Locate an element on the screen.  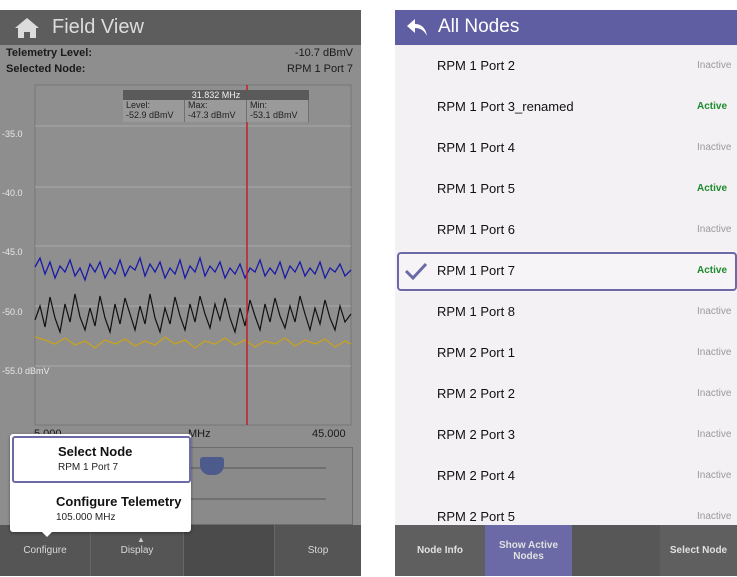
caret-up-icon: ▲ is located at coordinates (141, 539).